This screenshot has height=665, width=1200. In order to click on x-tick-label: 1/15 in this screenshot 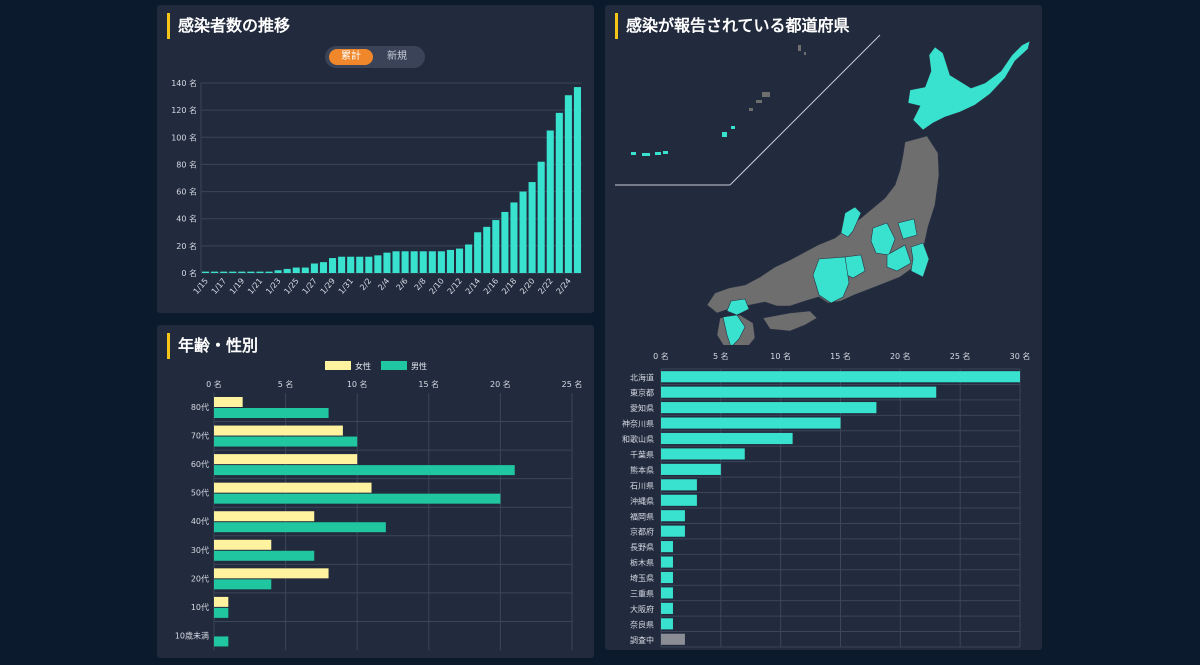, I will do `click(201, 287)`.